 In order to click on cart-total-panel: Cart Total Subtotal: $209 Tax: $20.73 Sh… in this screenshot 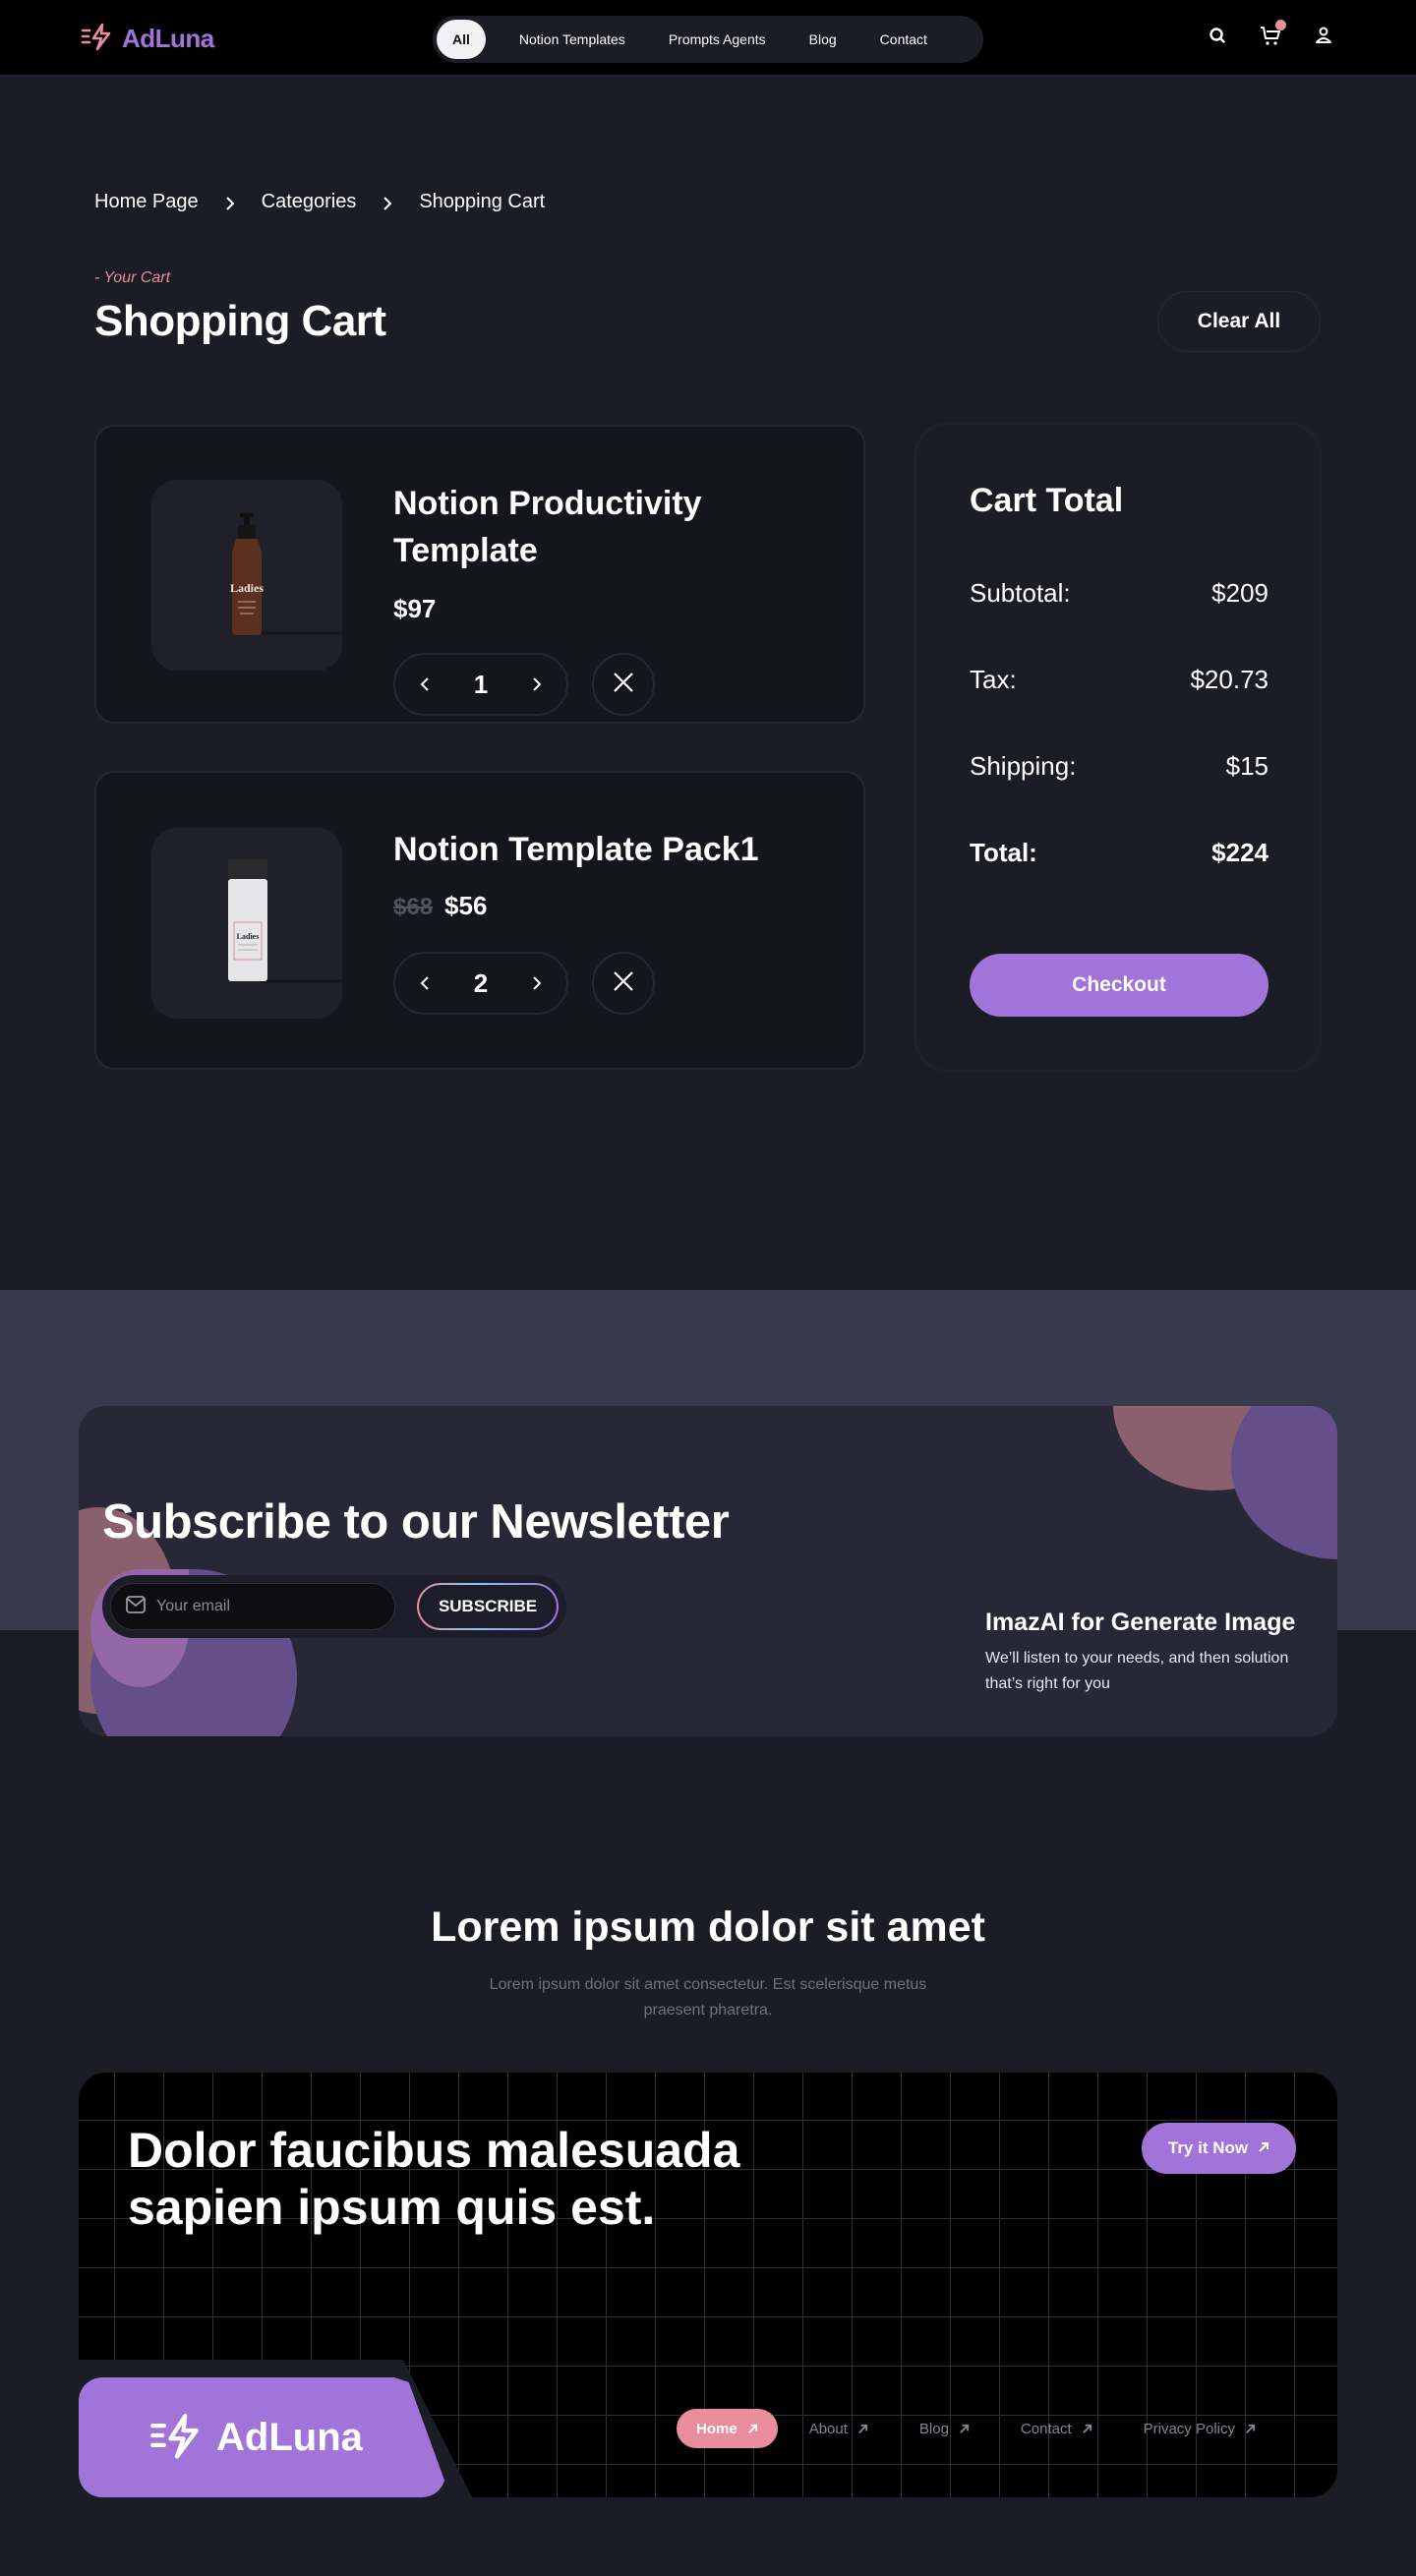, I will do `click(1118, 747)`.